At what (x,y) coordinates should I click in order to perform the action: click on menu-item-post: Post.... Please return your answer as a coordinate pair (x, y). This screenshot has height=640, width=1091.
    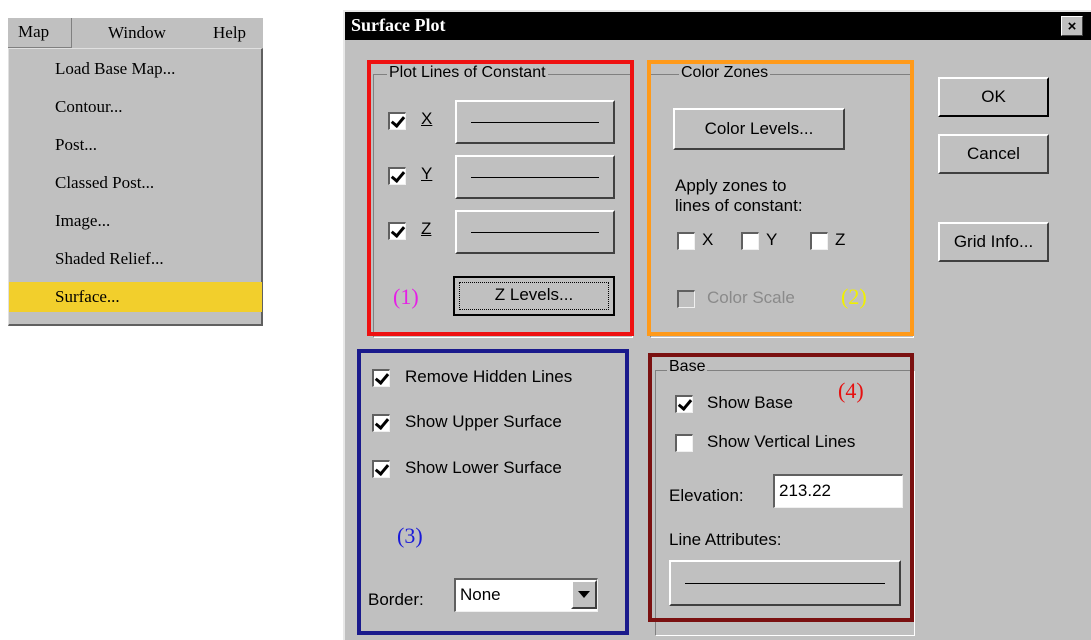
    Looking at the image, I should click on (135, 145).